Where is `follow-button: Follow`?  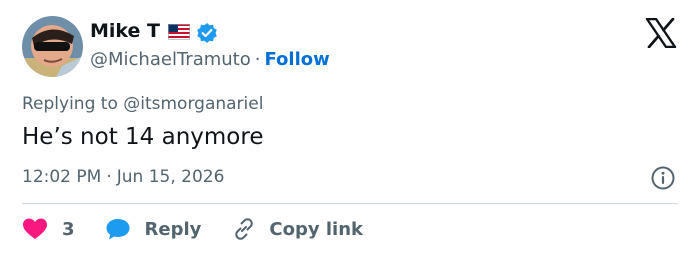
follow-button: Follow is located at coordinates (296, 59).